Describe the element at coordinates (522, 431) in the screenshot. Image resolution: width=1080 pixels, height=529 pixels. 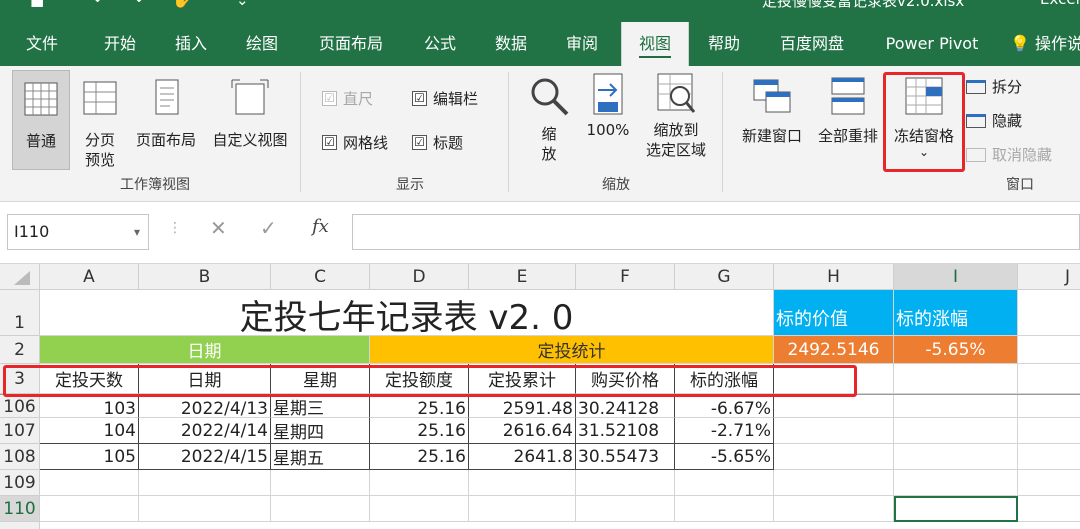
I see `table-cell: 2616.64` at that location.